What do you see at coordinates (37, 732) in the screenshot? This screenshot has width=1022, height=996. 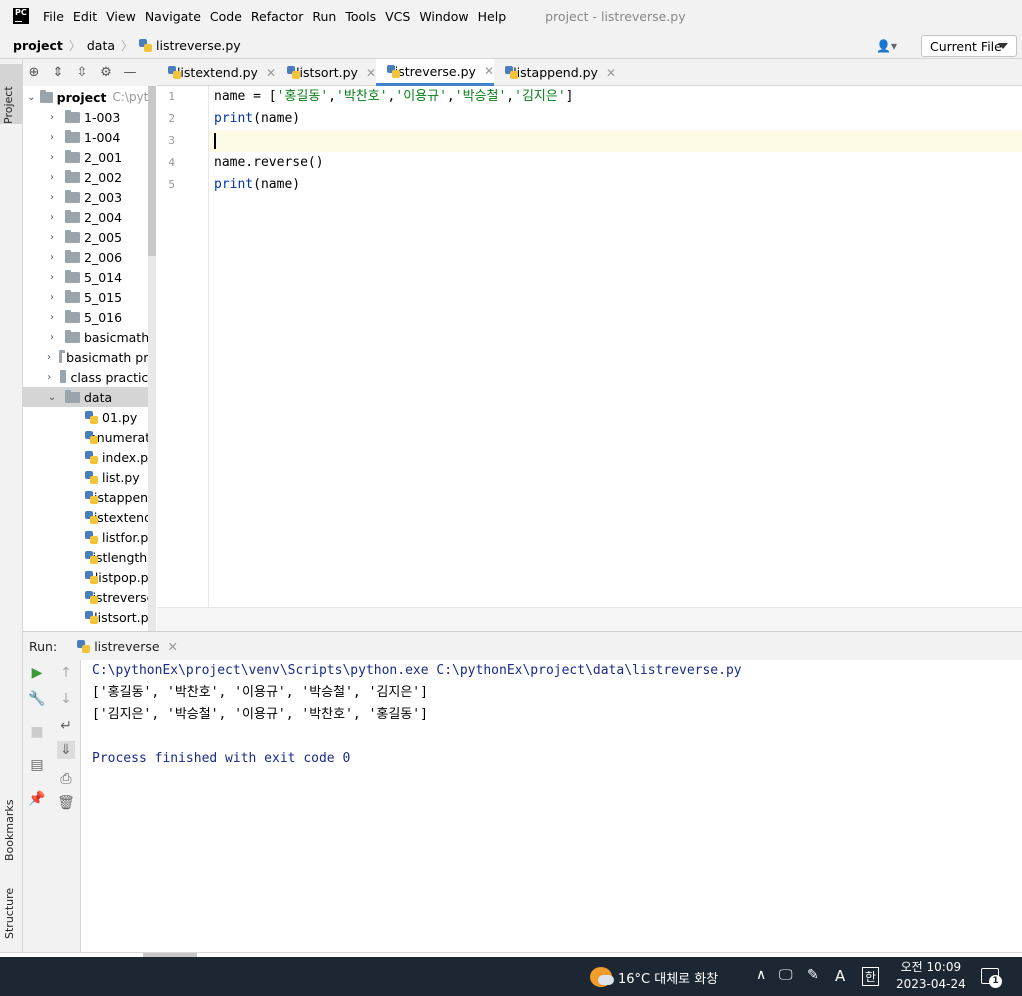 I see `stop-icon: ■` at bounding box center [37, 732].